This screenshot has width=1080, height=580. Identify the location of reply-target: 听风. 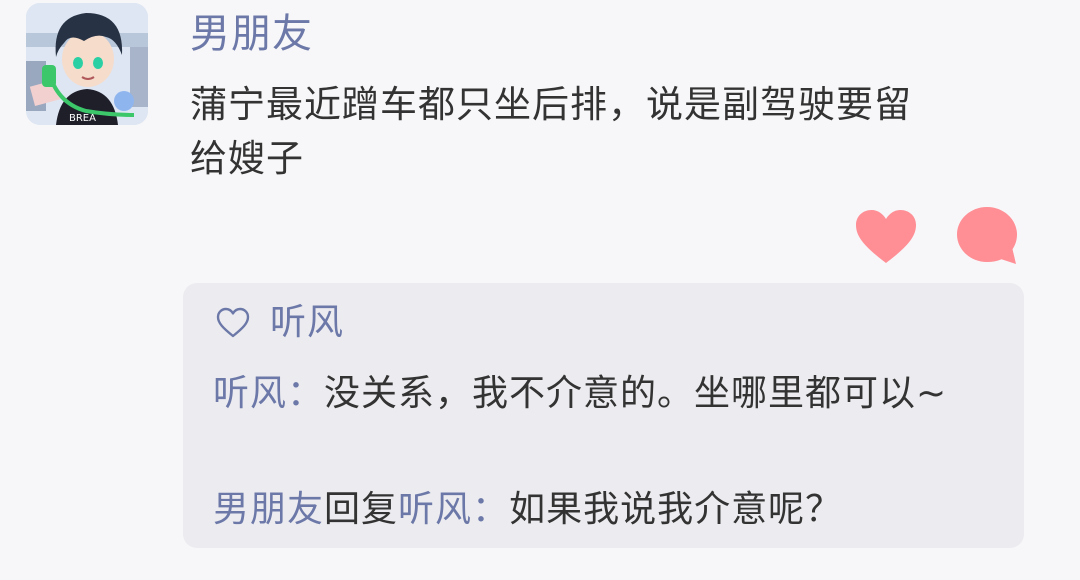
(435, 509).